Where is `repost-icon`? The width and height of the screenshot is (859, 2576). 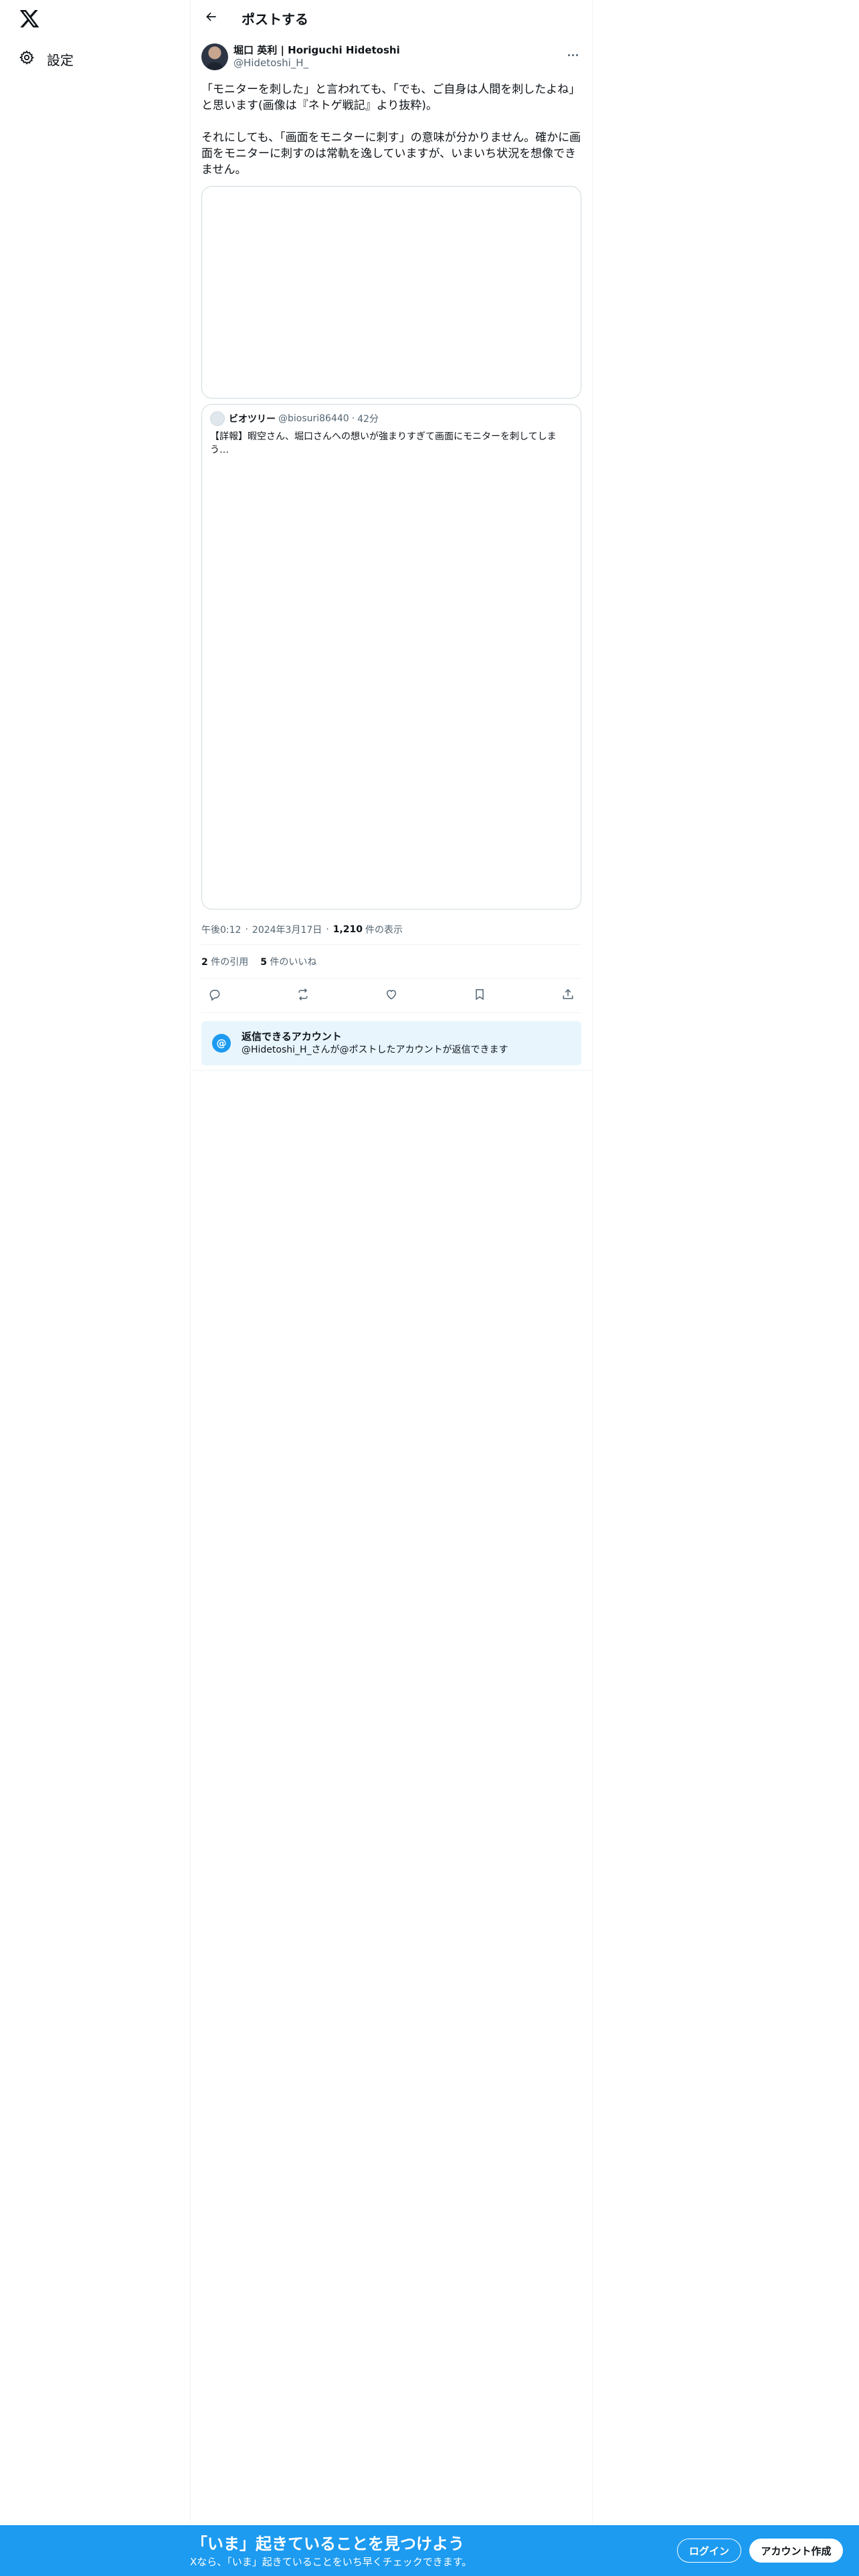 repost-icon is located at coordinates (303, 996).